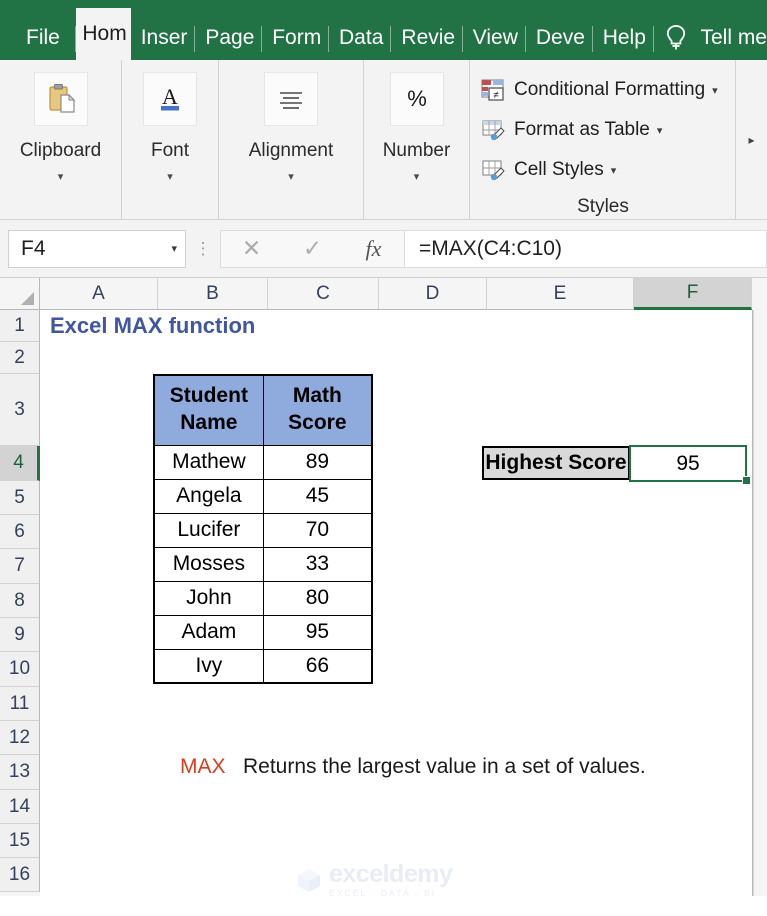  I want to click on cell-c10: 66, so click(317, 666).